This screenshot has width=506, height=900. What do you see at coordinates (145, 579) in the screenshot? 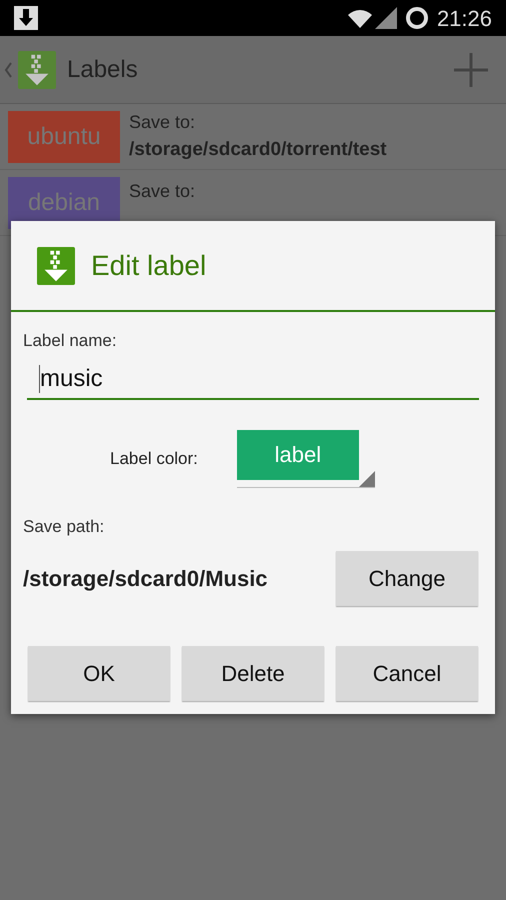
I see `save-path-value: /storage/sdcard0/Music` at bounding box center [145, 579].